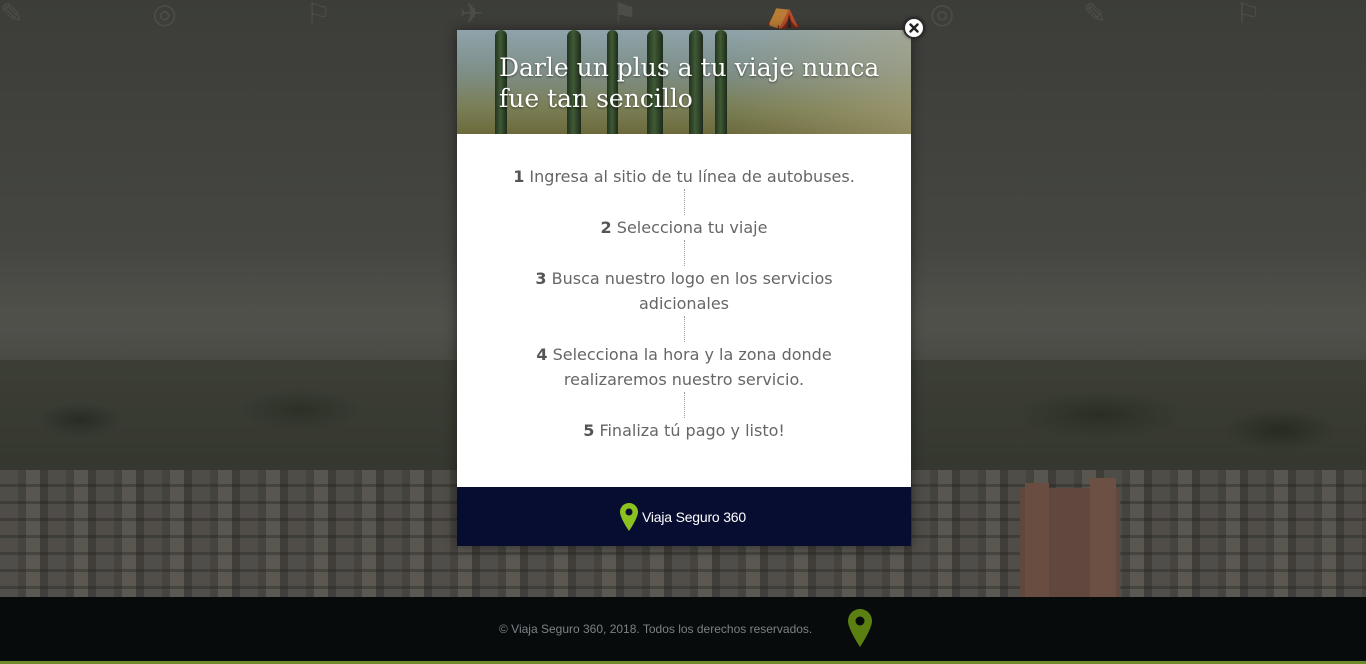 The image size is (1366, 664). Describe the element at coordinates (589, 430) in the screenshot. I see `step-number: 5` at that location.